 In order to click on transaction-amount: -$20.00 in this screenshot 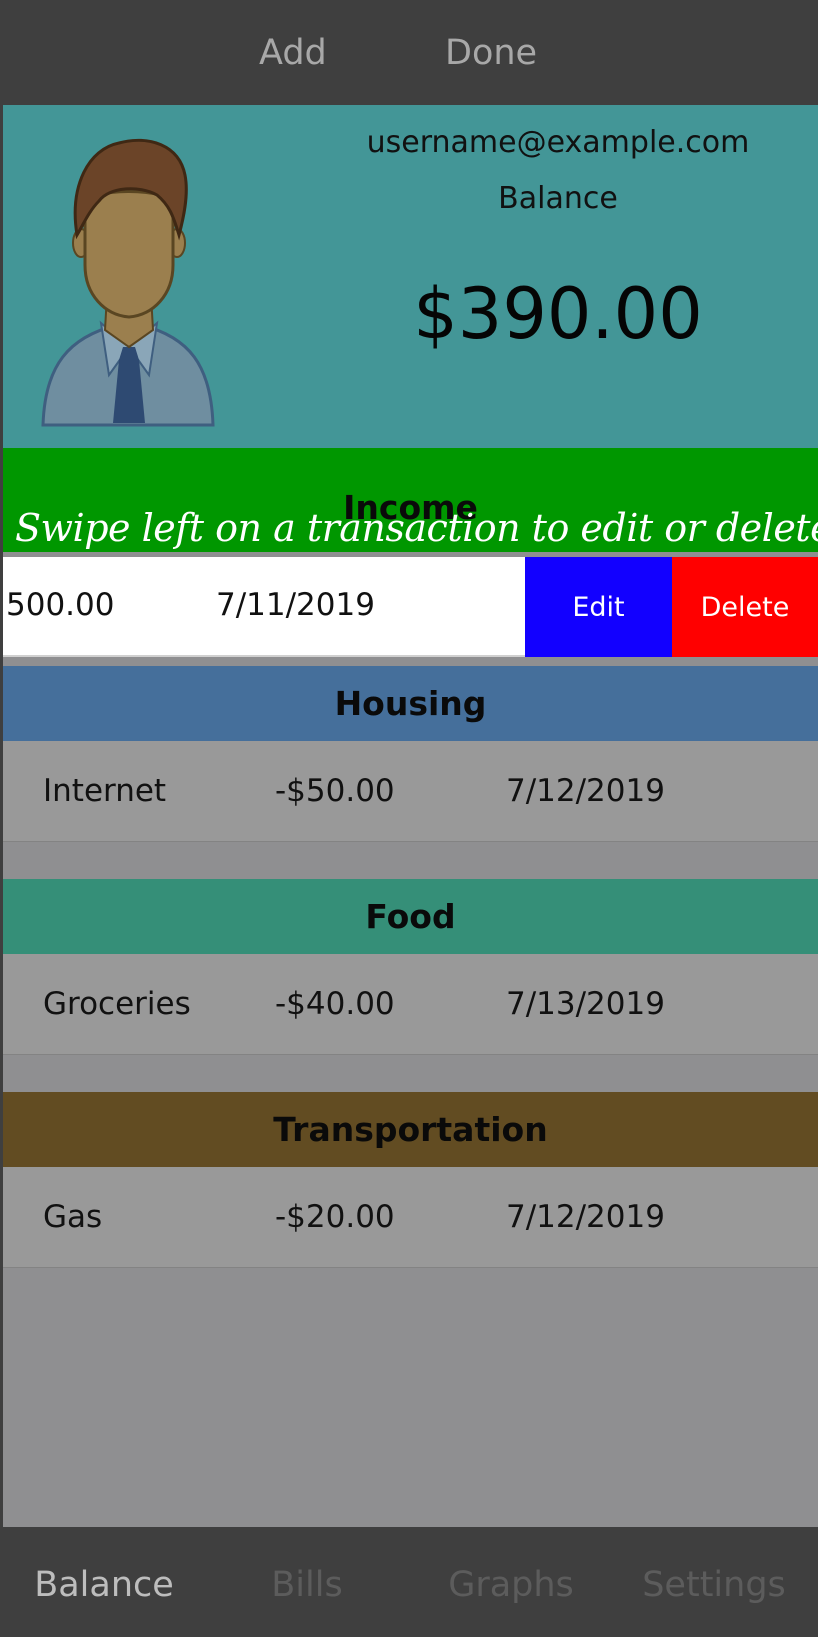, I will do `click(335, 1217)`.